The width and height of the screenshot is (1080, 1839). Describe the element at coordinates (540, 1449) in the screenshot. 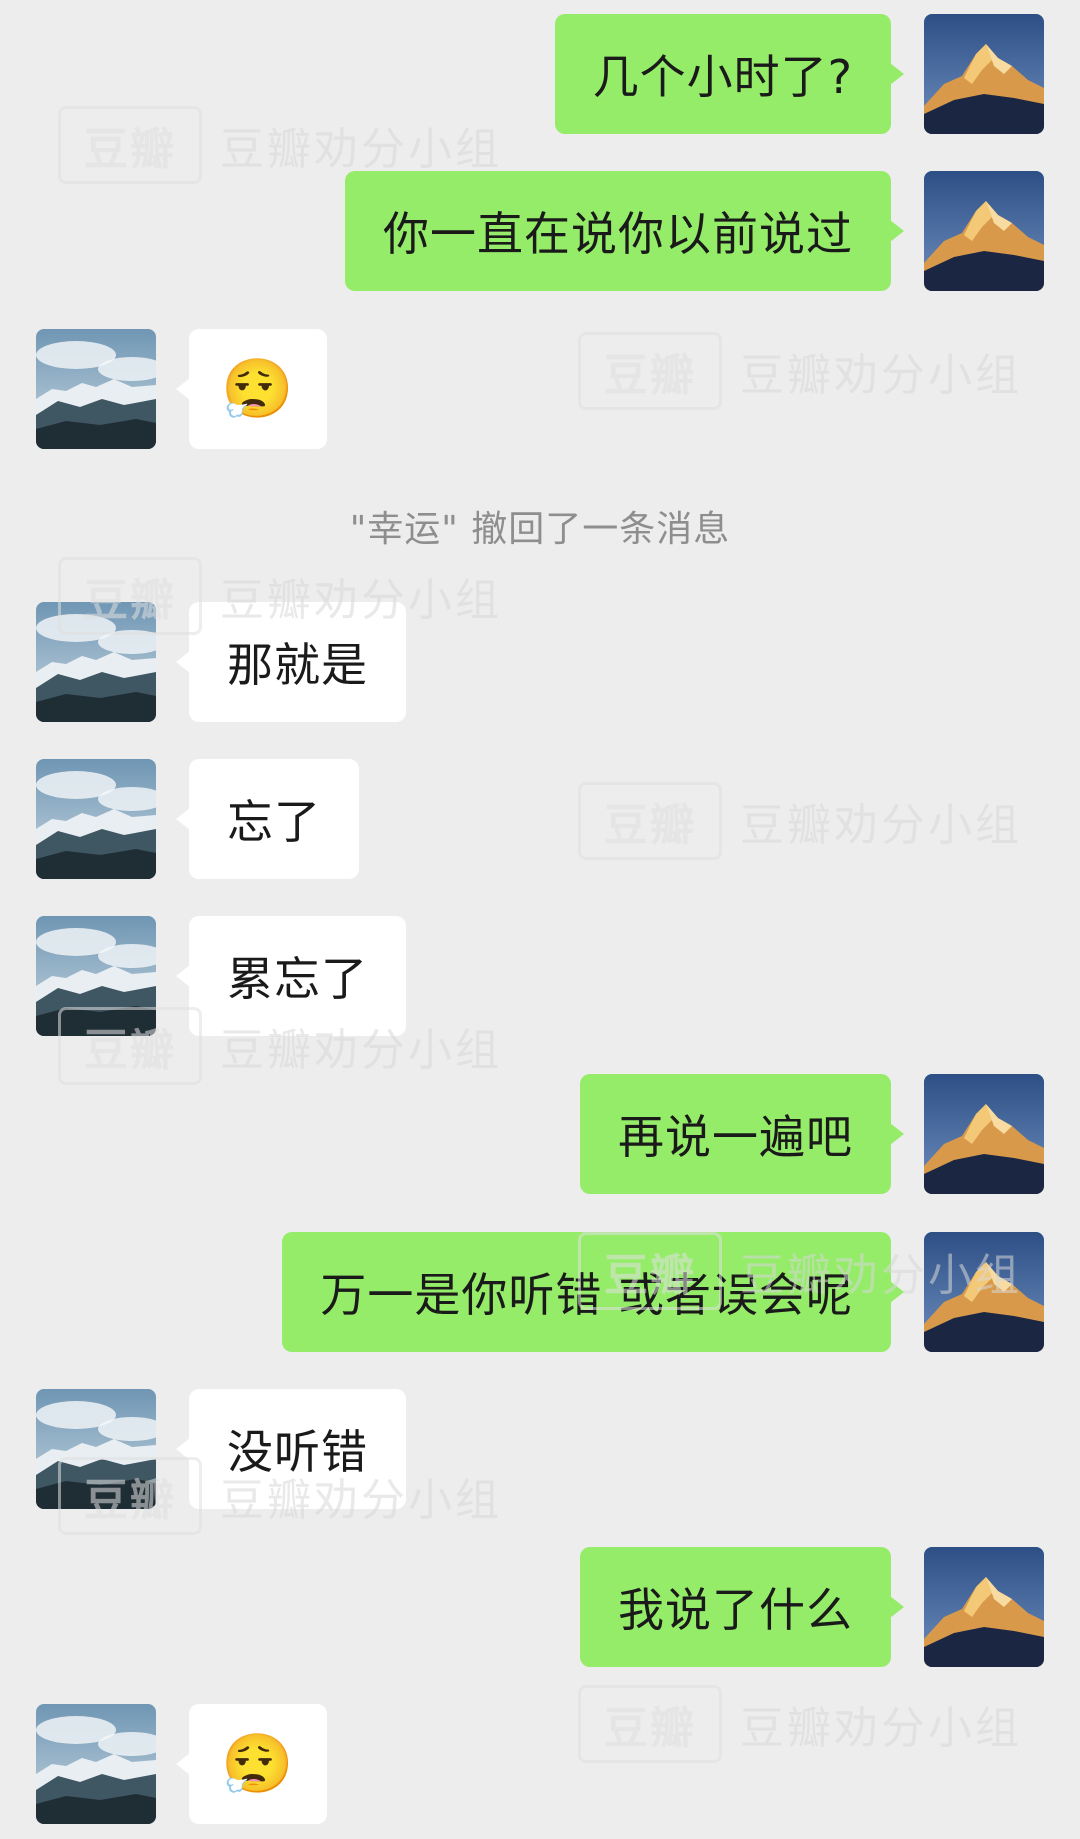

I see `message-row: 没听错` at that location.